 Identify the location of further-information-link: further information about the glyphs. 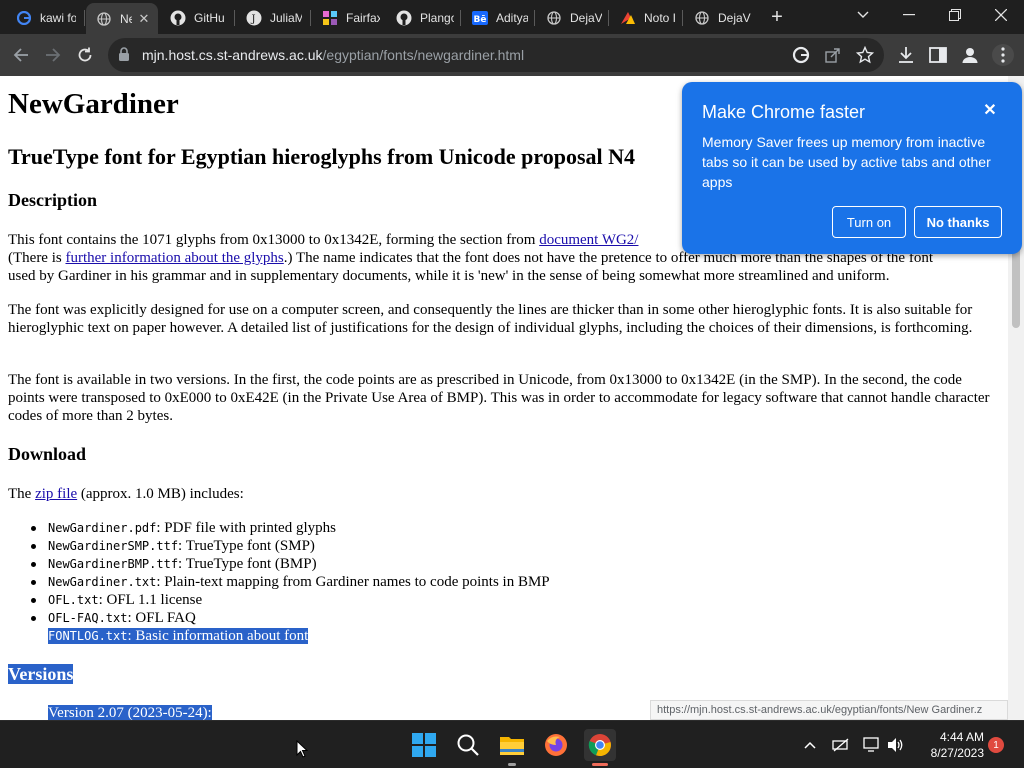
(174, 258).